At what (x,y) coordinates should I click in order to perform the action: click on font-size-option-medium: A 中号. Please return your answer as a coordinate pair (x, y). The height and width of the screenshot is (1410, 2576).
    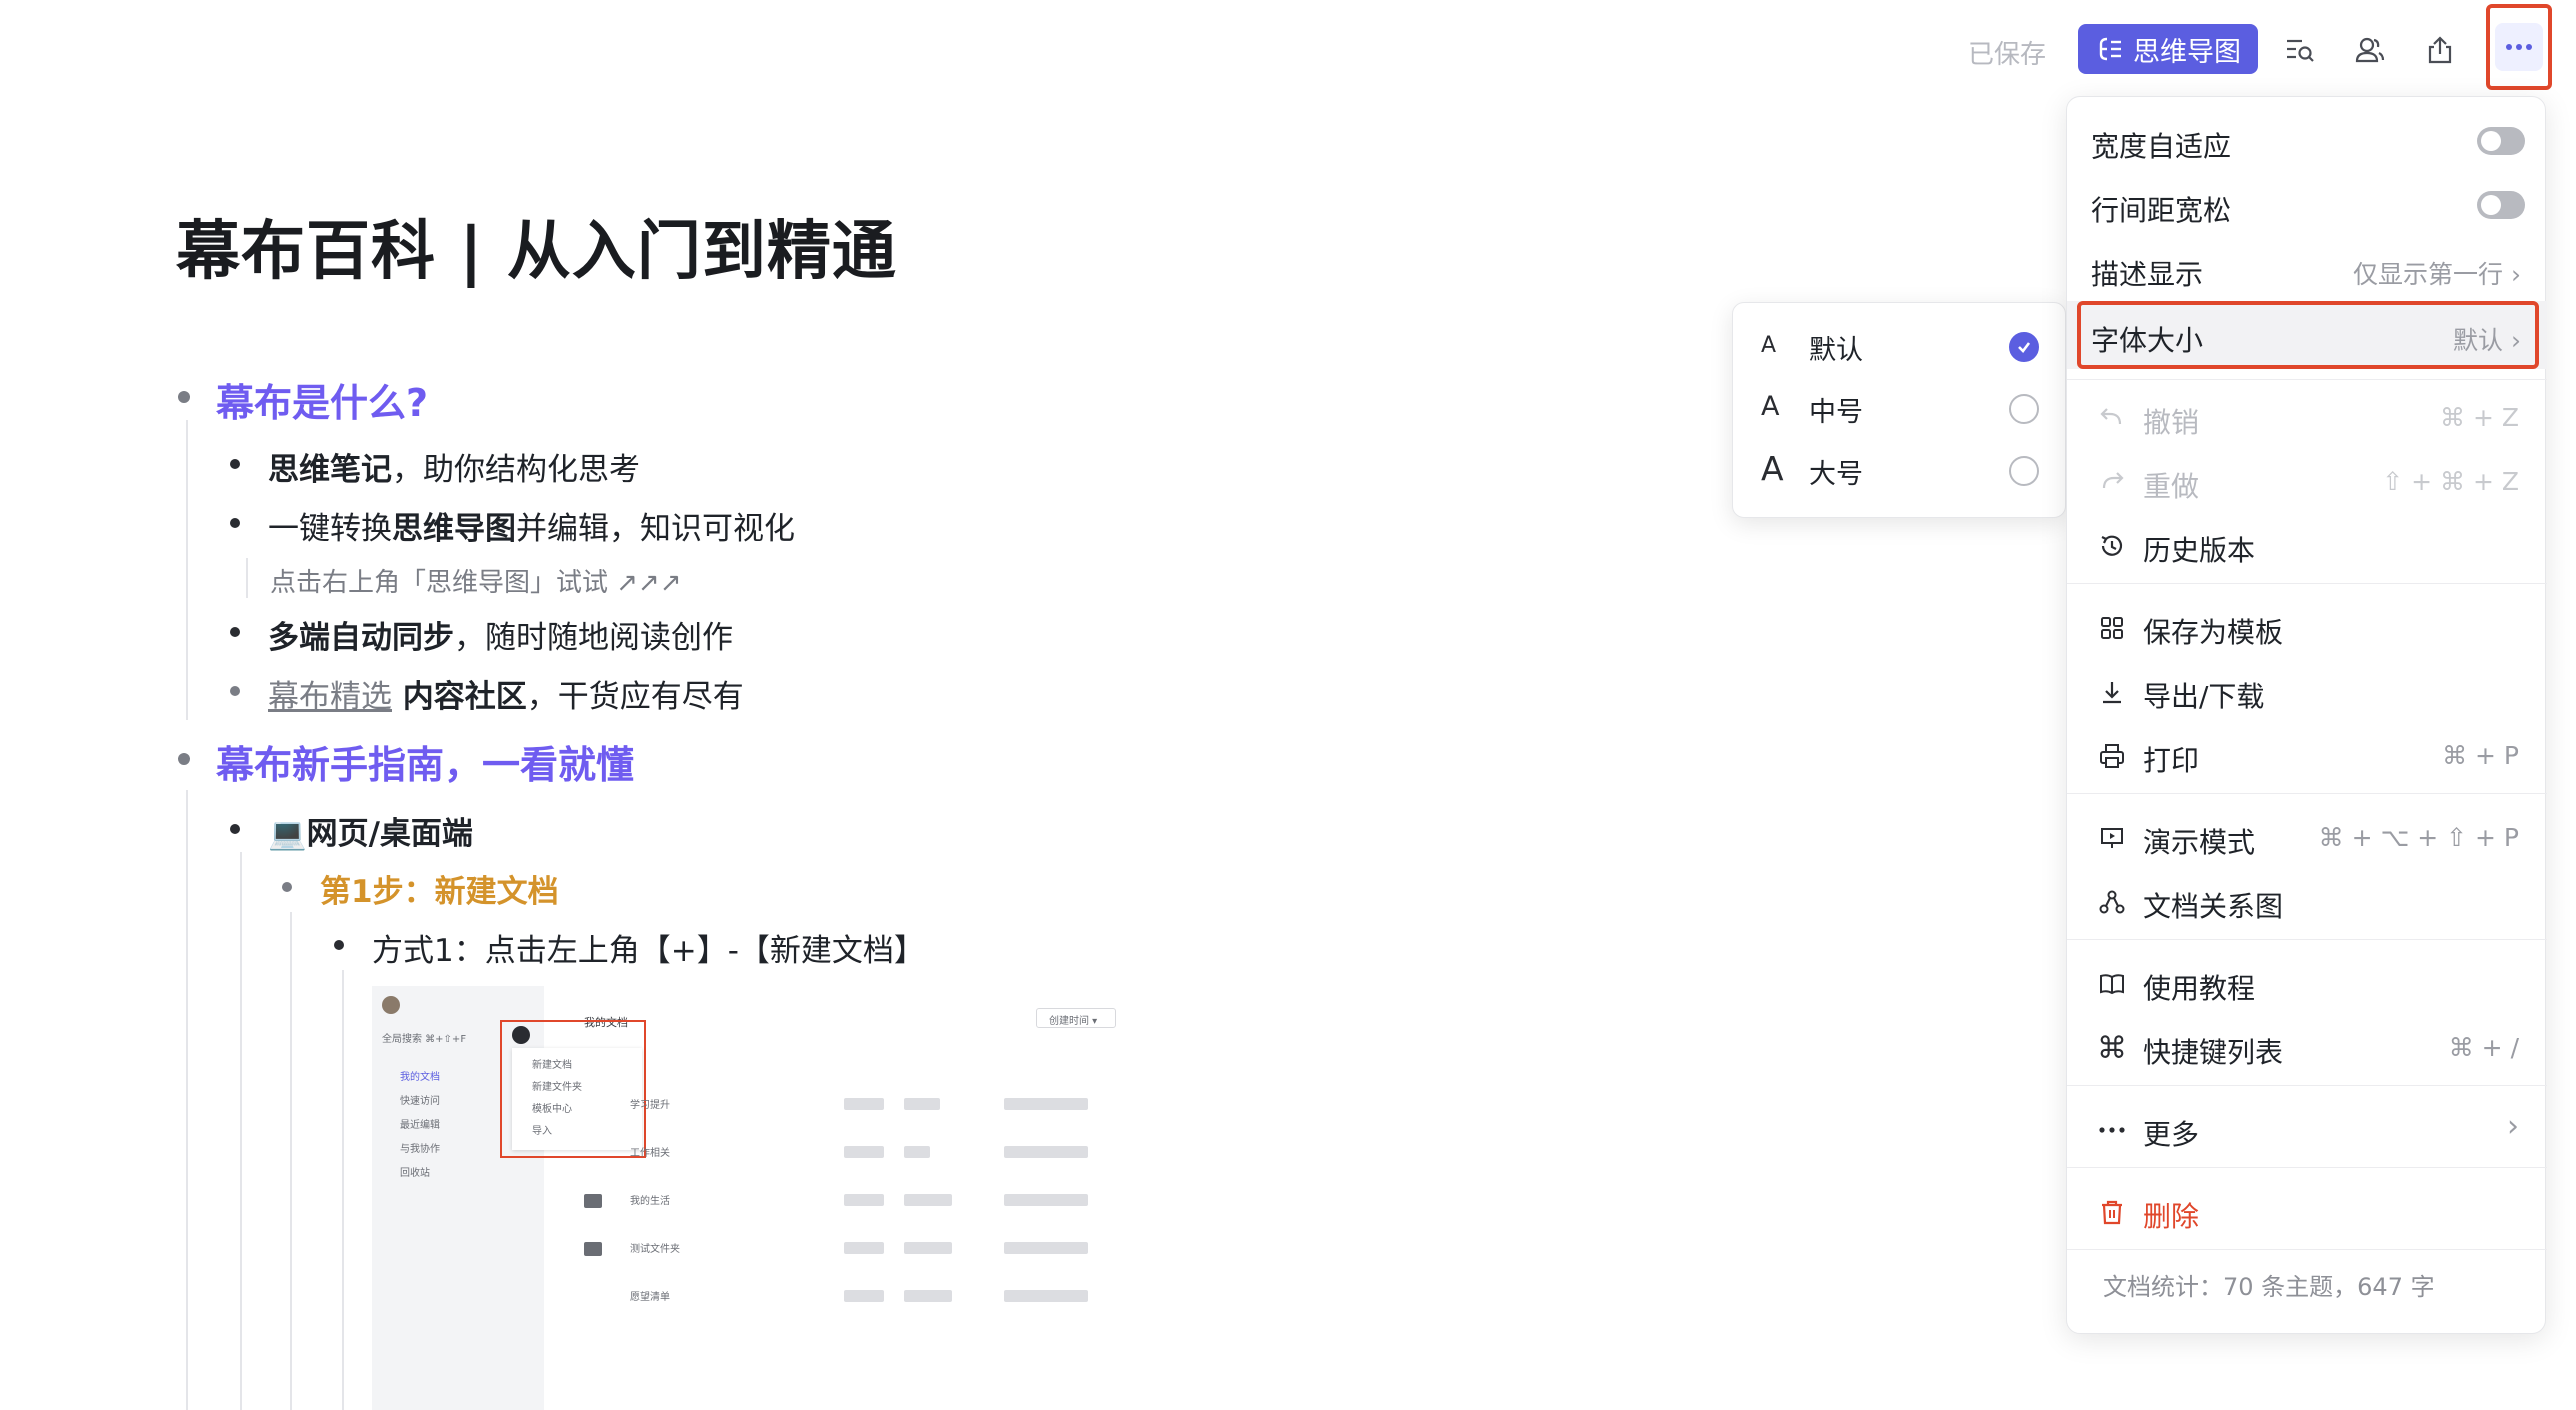
    Looking at the image, I should click on (1900, 409).